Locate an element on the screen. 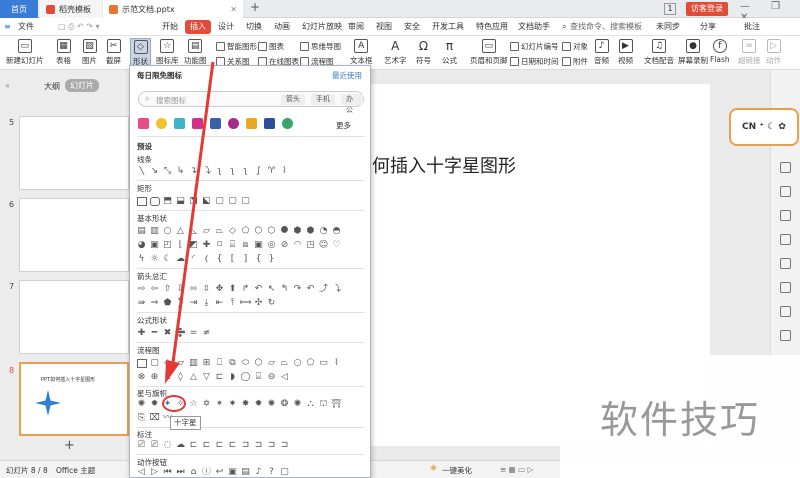  action-custom-shape: ▢ is located at coordinates (284, 472).